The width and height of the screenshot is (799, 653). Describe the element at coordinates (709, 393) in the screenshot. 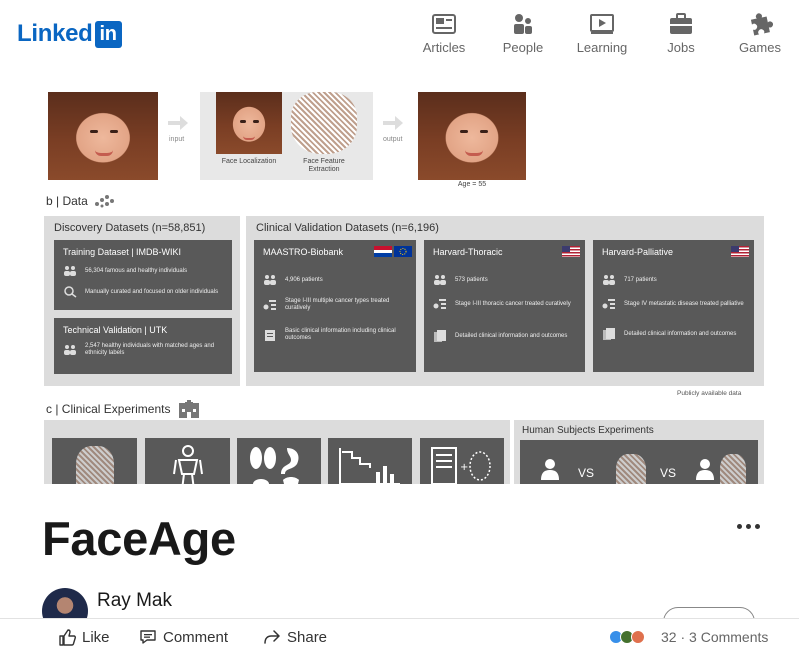

I see `public-data-note: Publicly available data` at that location.